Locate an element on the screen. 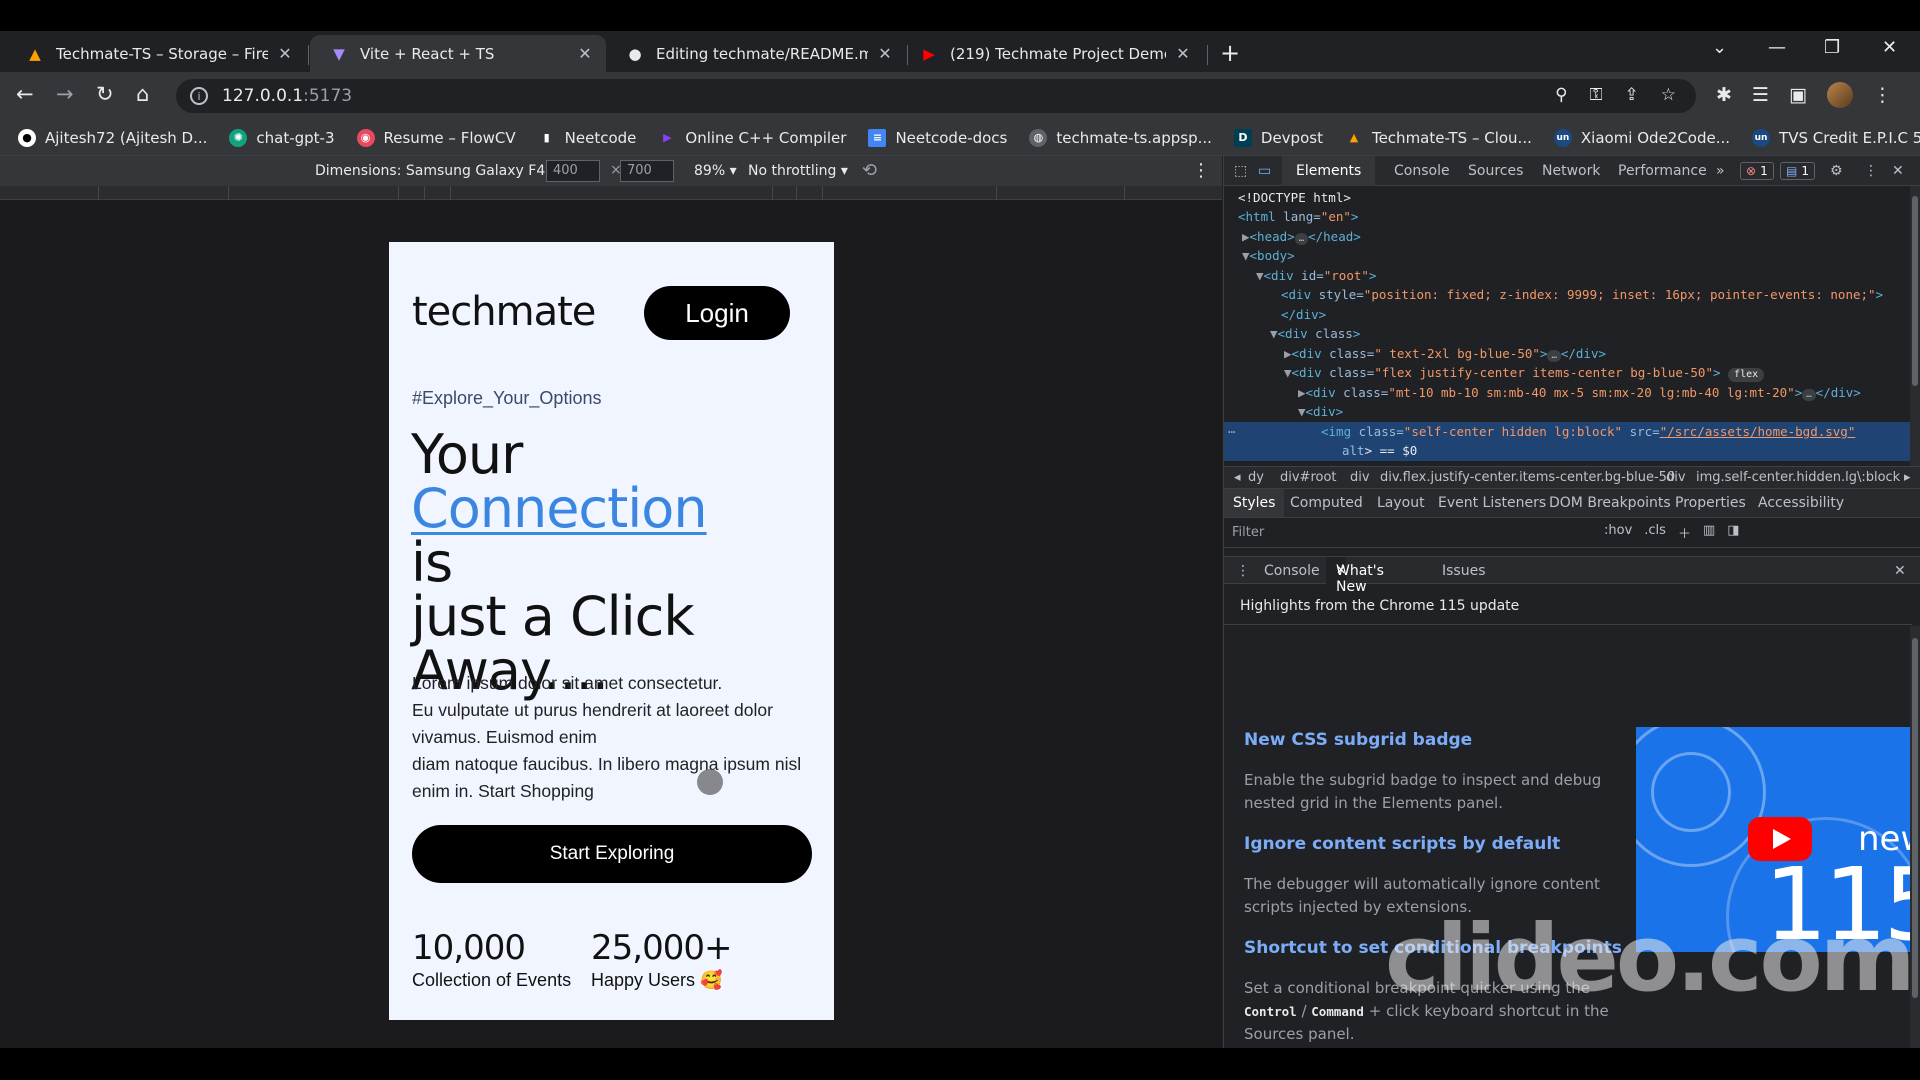  drawer-close-icon: ✕ is located at coordinates (1900, 571).